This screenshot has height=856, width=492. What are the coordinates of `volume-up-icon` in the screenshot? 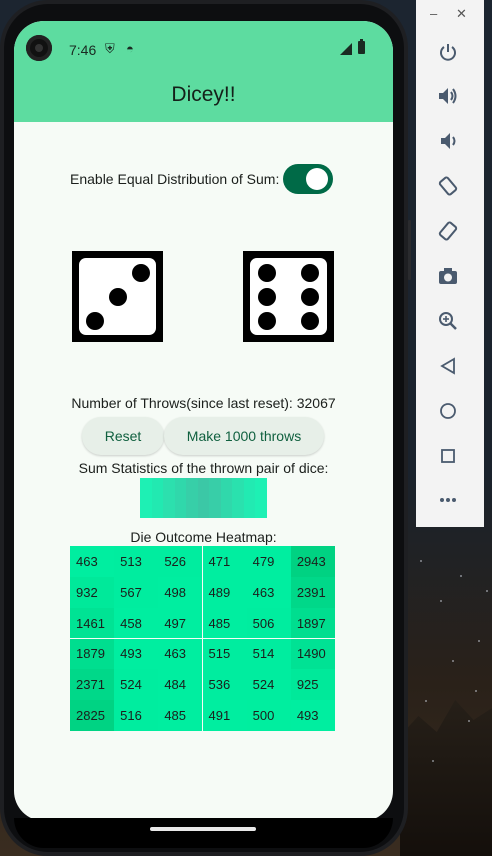 It's located at (448, 96).